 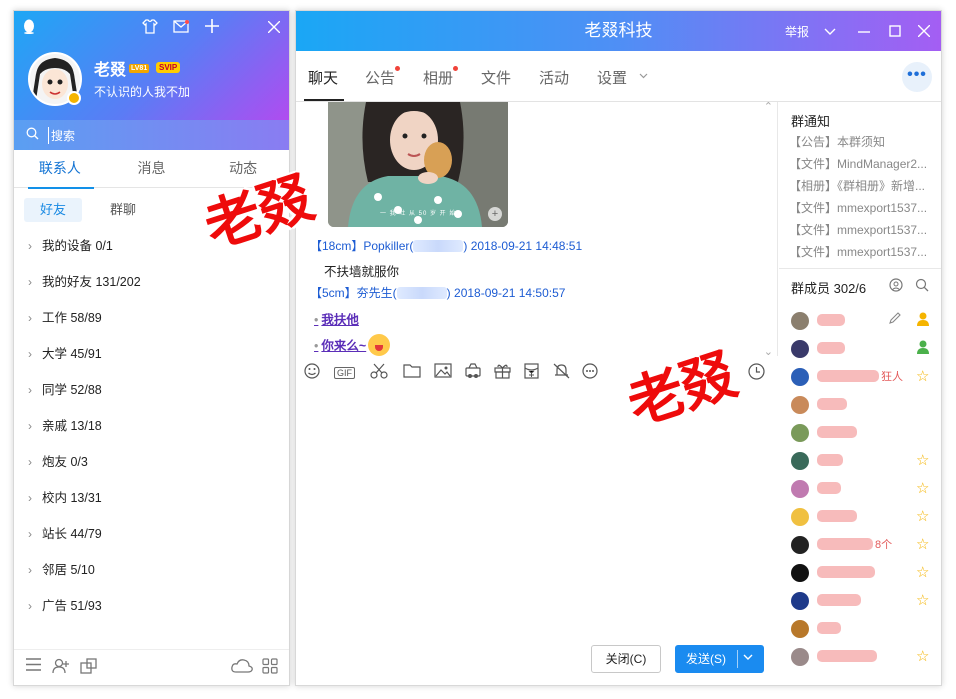 What do you see at coordinates (923, 488) in the screenshot?
I see `star-icon: ☆` at bounding box center [923, 488].